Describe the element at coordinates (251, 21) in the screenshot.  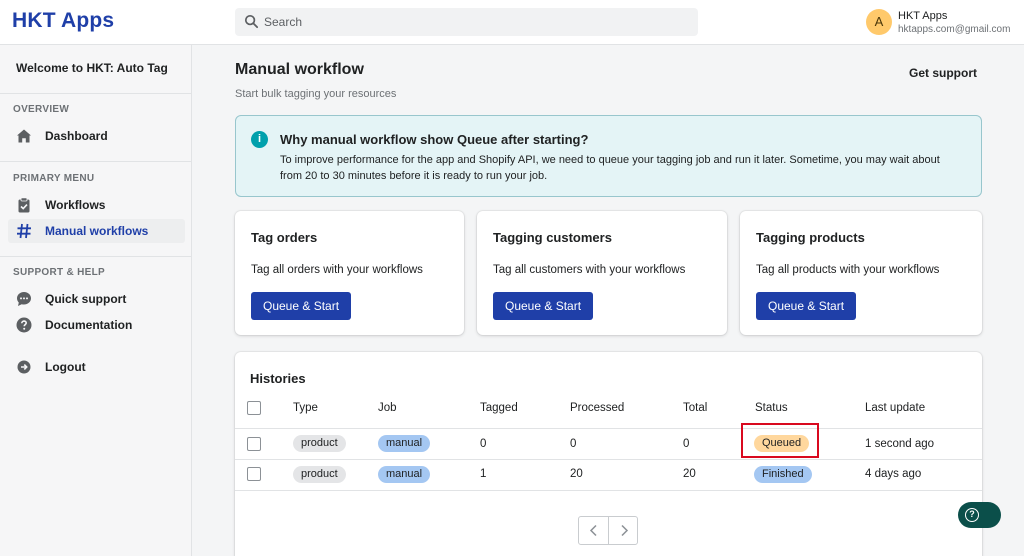
I see `search-icon` at that location.